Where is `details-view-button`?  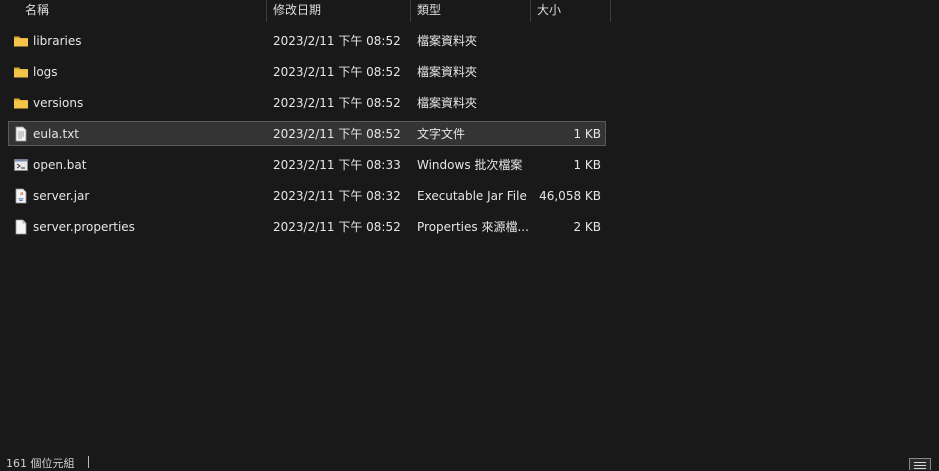
details-view-button is located at coordinates (920, 464).